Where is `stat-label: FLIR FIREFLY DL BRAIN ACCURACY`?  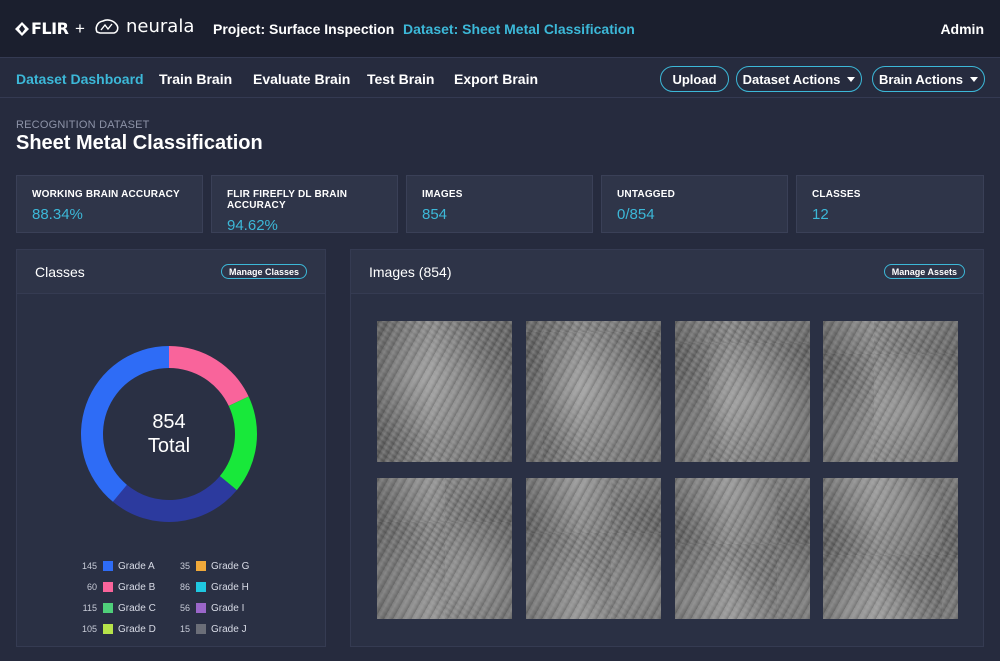
stat-label: FLIR FIREFLY DL BRAIN ACCURACY is located at coordinates (287, 200).